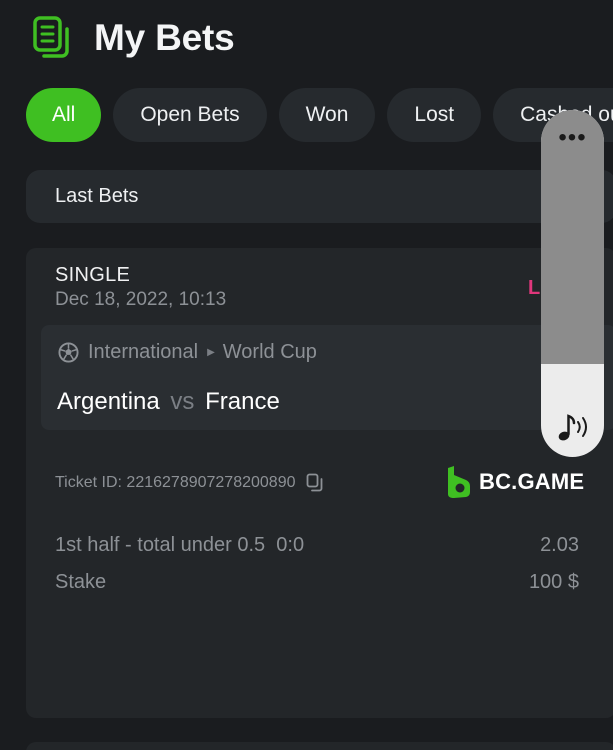 The height and width of the screenshot is (750, 613). I want to click on stake-label: Stake, so click(81, 582).